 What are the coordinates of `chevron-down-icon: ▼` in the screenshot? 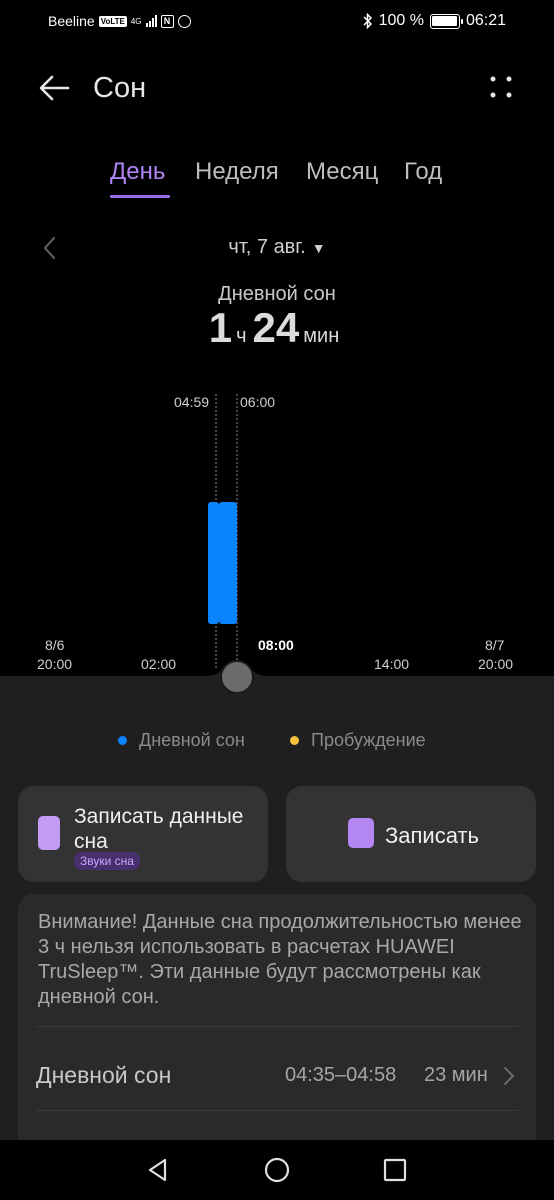 It's located at (318, 248).